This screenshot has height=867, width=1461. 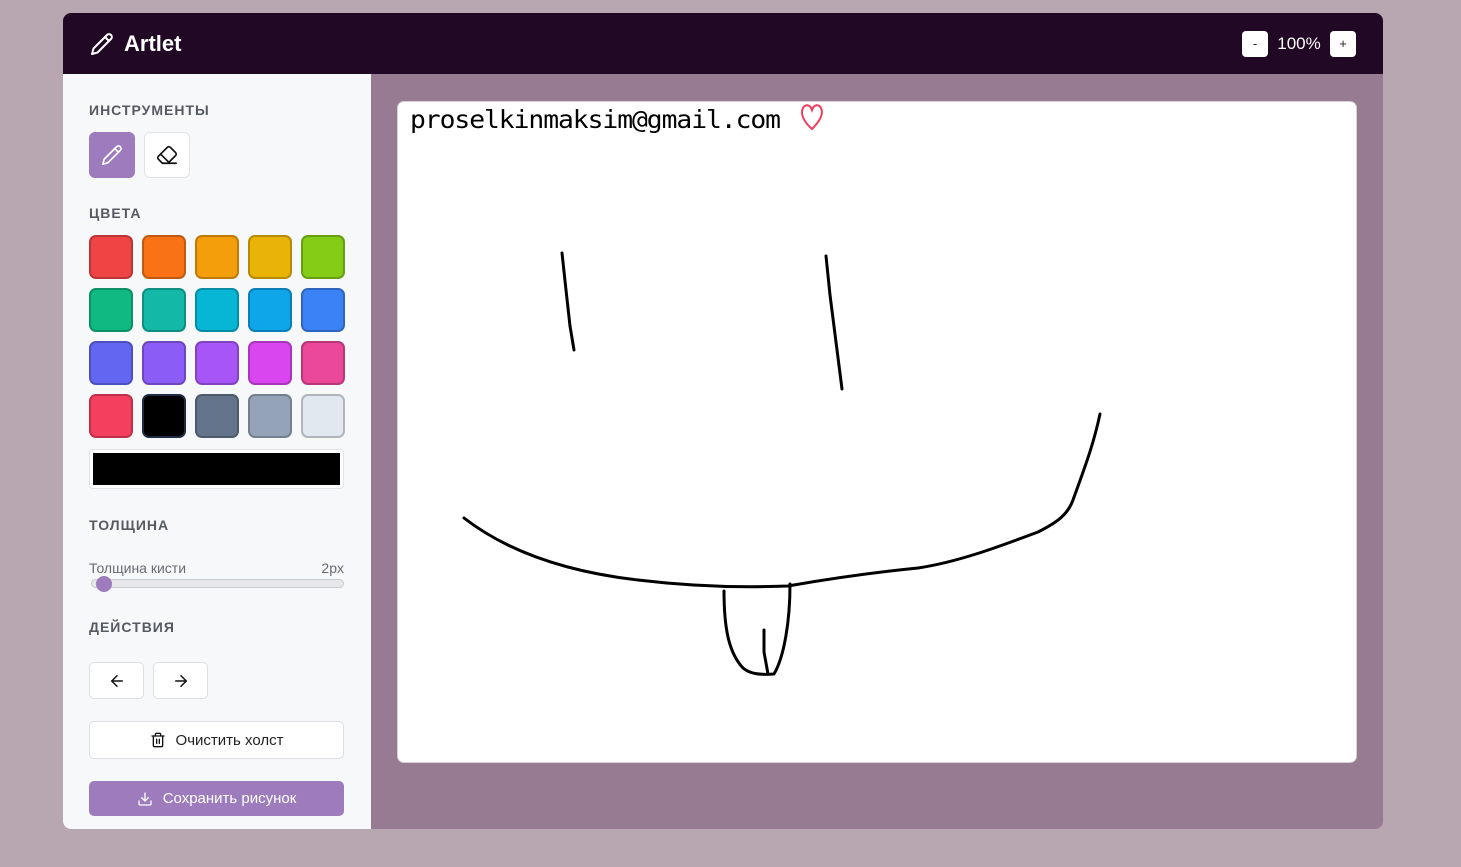 What do you see at coordinates (229, 798) in the screenshot?
I see `save-drawing-label: Сохранить рисунок` at bounding box center [229, 798].